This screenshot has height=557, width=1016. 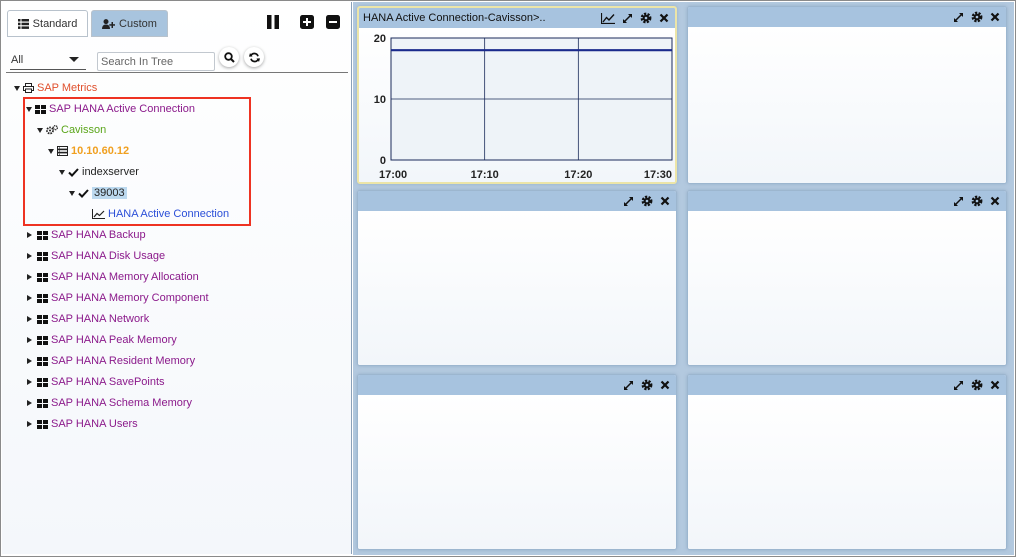 What do you see at coordinates (229, 57) in the screenshot?
I see `search-button` at bounding box center [229, 57].